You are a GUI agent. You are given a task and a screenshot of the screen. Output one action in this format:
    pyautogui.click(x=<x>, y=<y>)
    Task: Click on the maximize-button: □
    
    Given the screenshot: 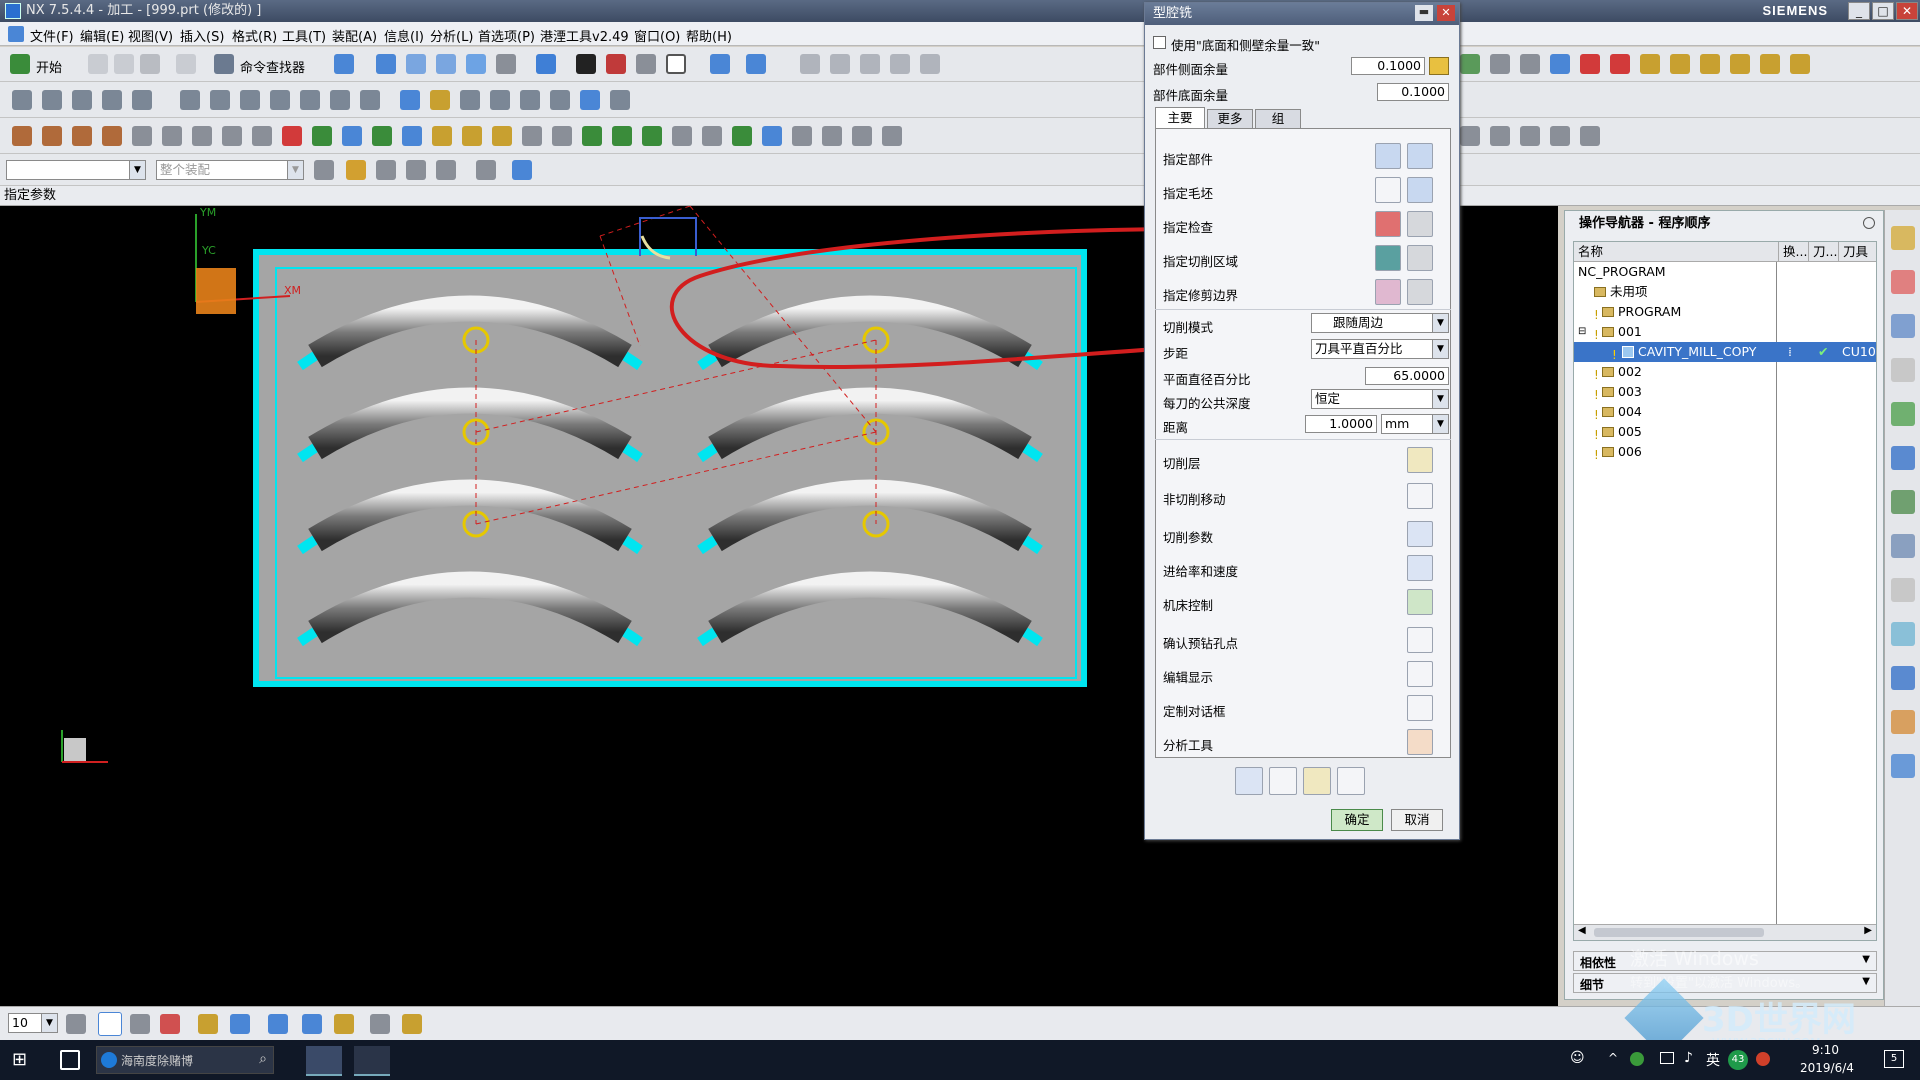 What is the action you would take?
    pyautogui.click(x=1883, y=11)
    